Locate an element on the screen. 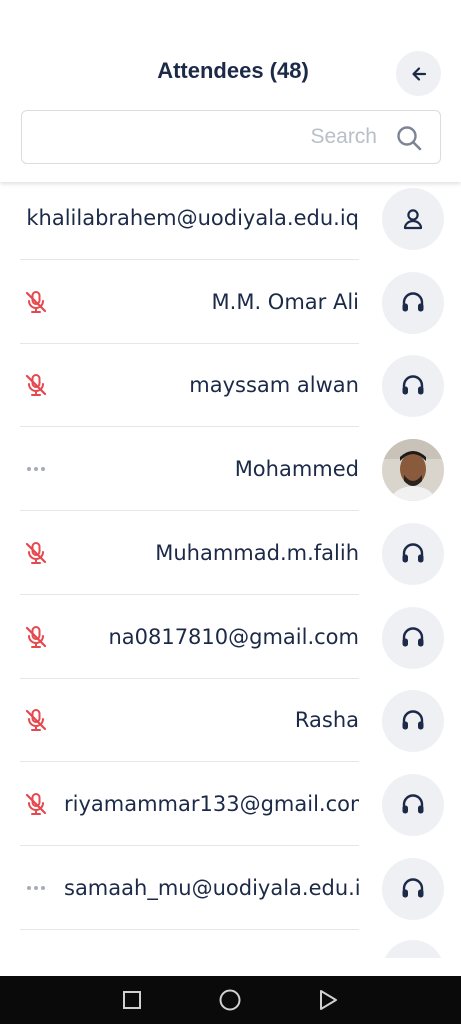 The height and width of the screenshot is (1024, 461). attendee-name: Mohammed is located at coordinates (296, 469).